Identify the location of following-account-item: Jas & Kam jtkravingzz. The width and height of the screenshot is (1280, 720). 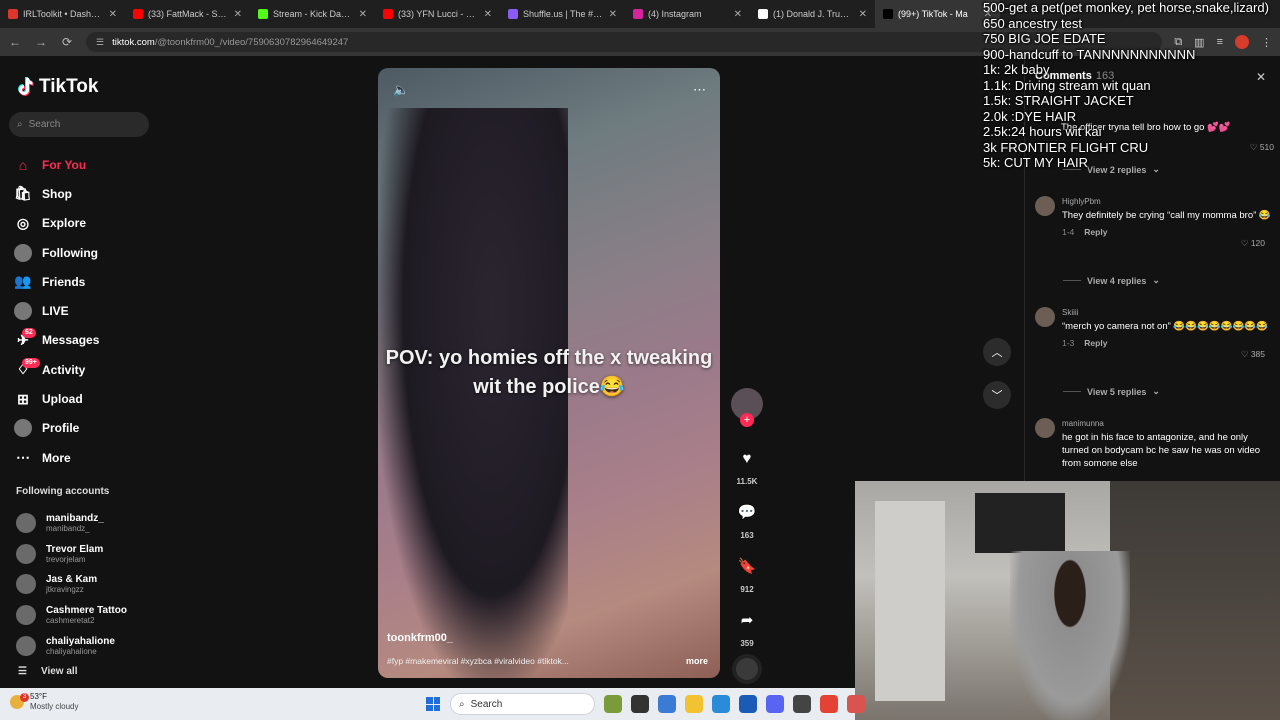
(71, 584).